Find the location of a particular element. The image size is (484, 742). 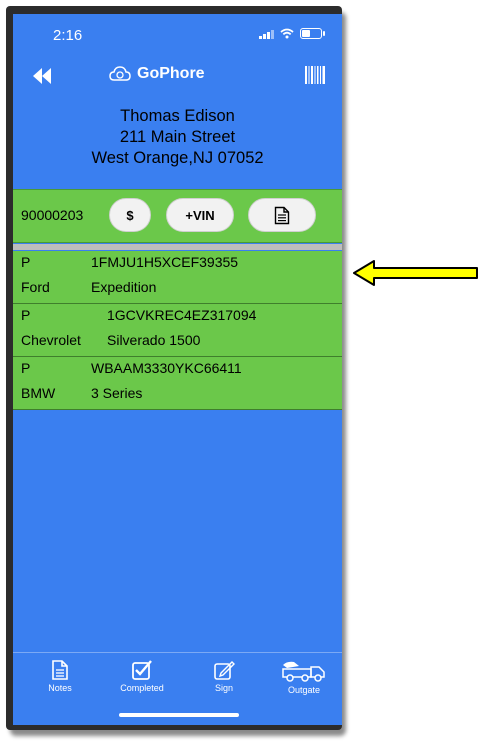

notes-icon is located at coordinates (60, 670).